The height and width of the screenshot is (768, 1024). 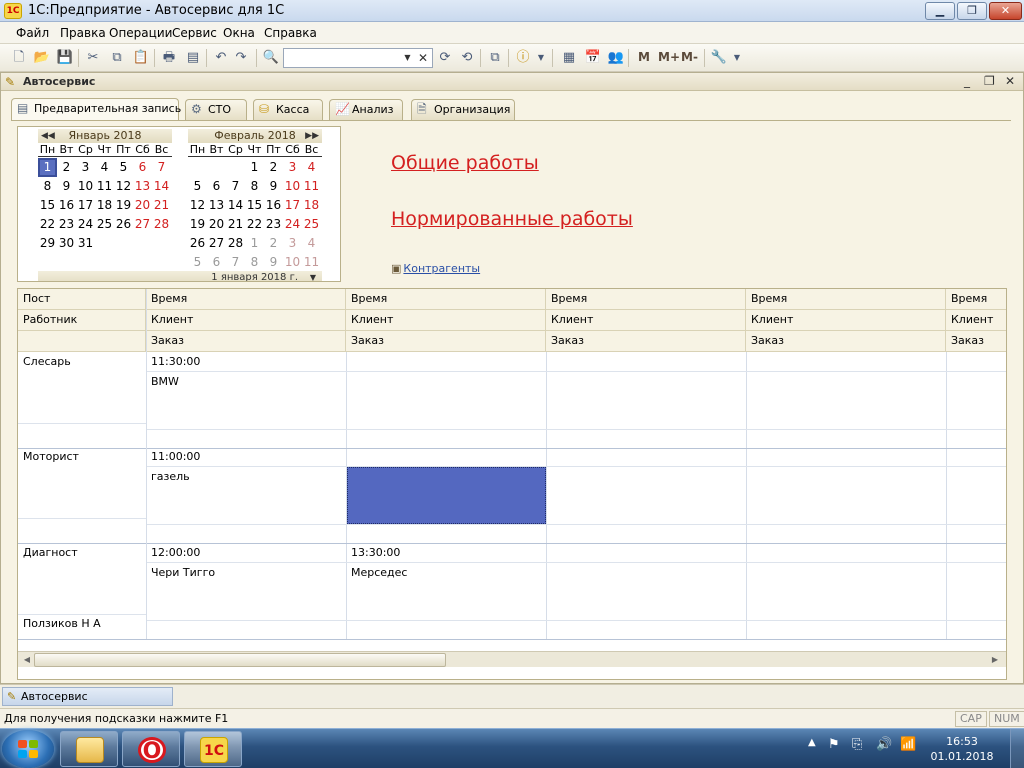 What do you see at coordinates (495, 58) in the screenshot?
I see `windows-icon: ⧉` at bounding box center [495, 58].